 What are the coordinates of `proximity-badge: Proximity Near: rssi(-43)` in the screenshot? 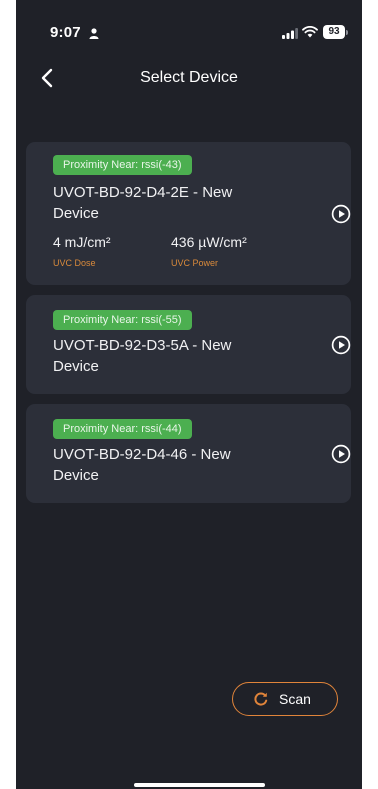 It's located at (122, 165).